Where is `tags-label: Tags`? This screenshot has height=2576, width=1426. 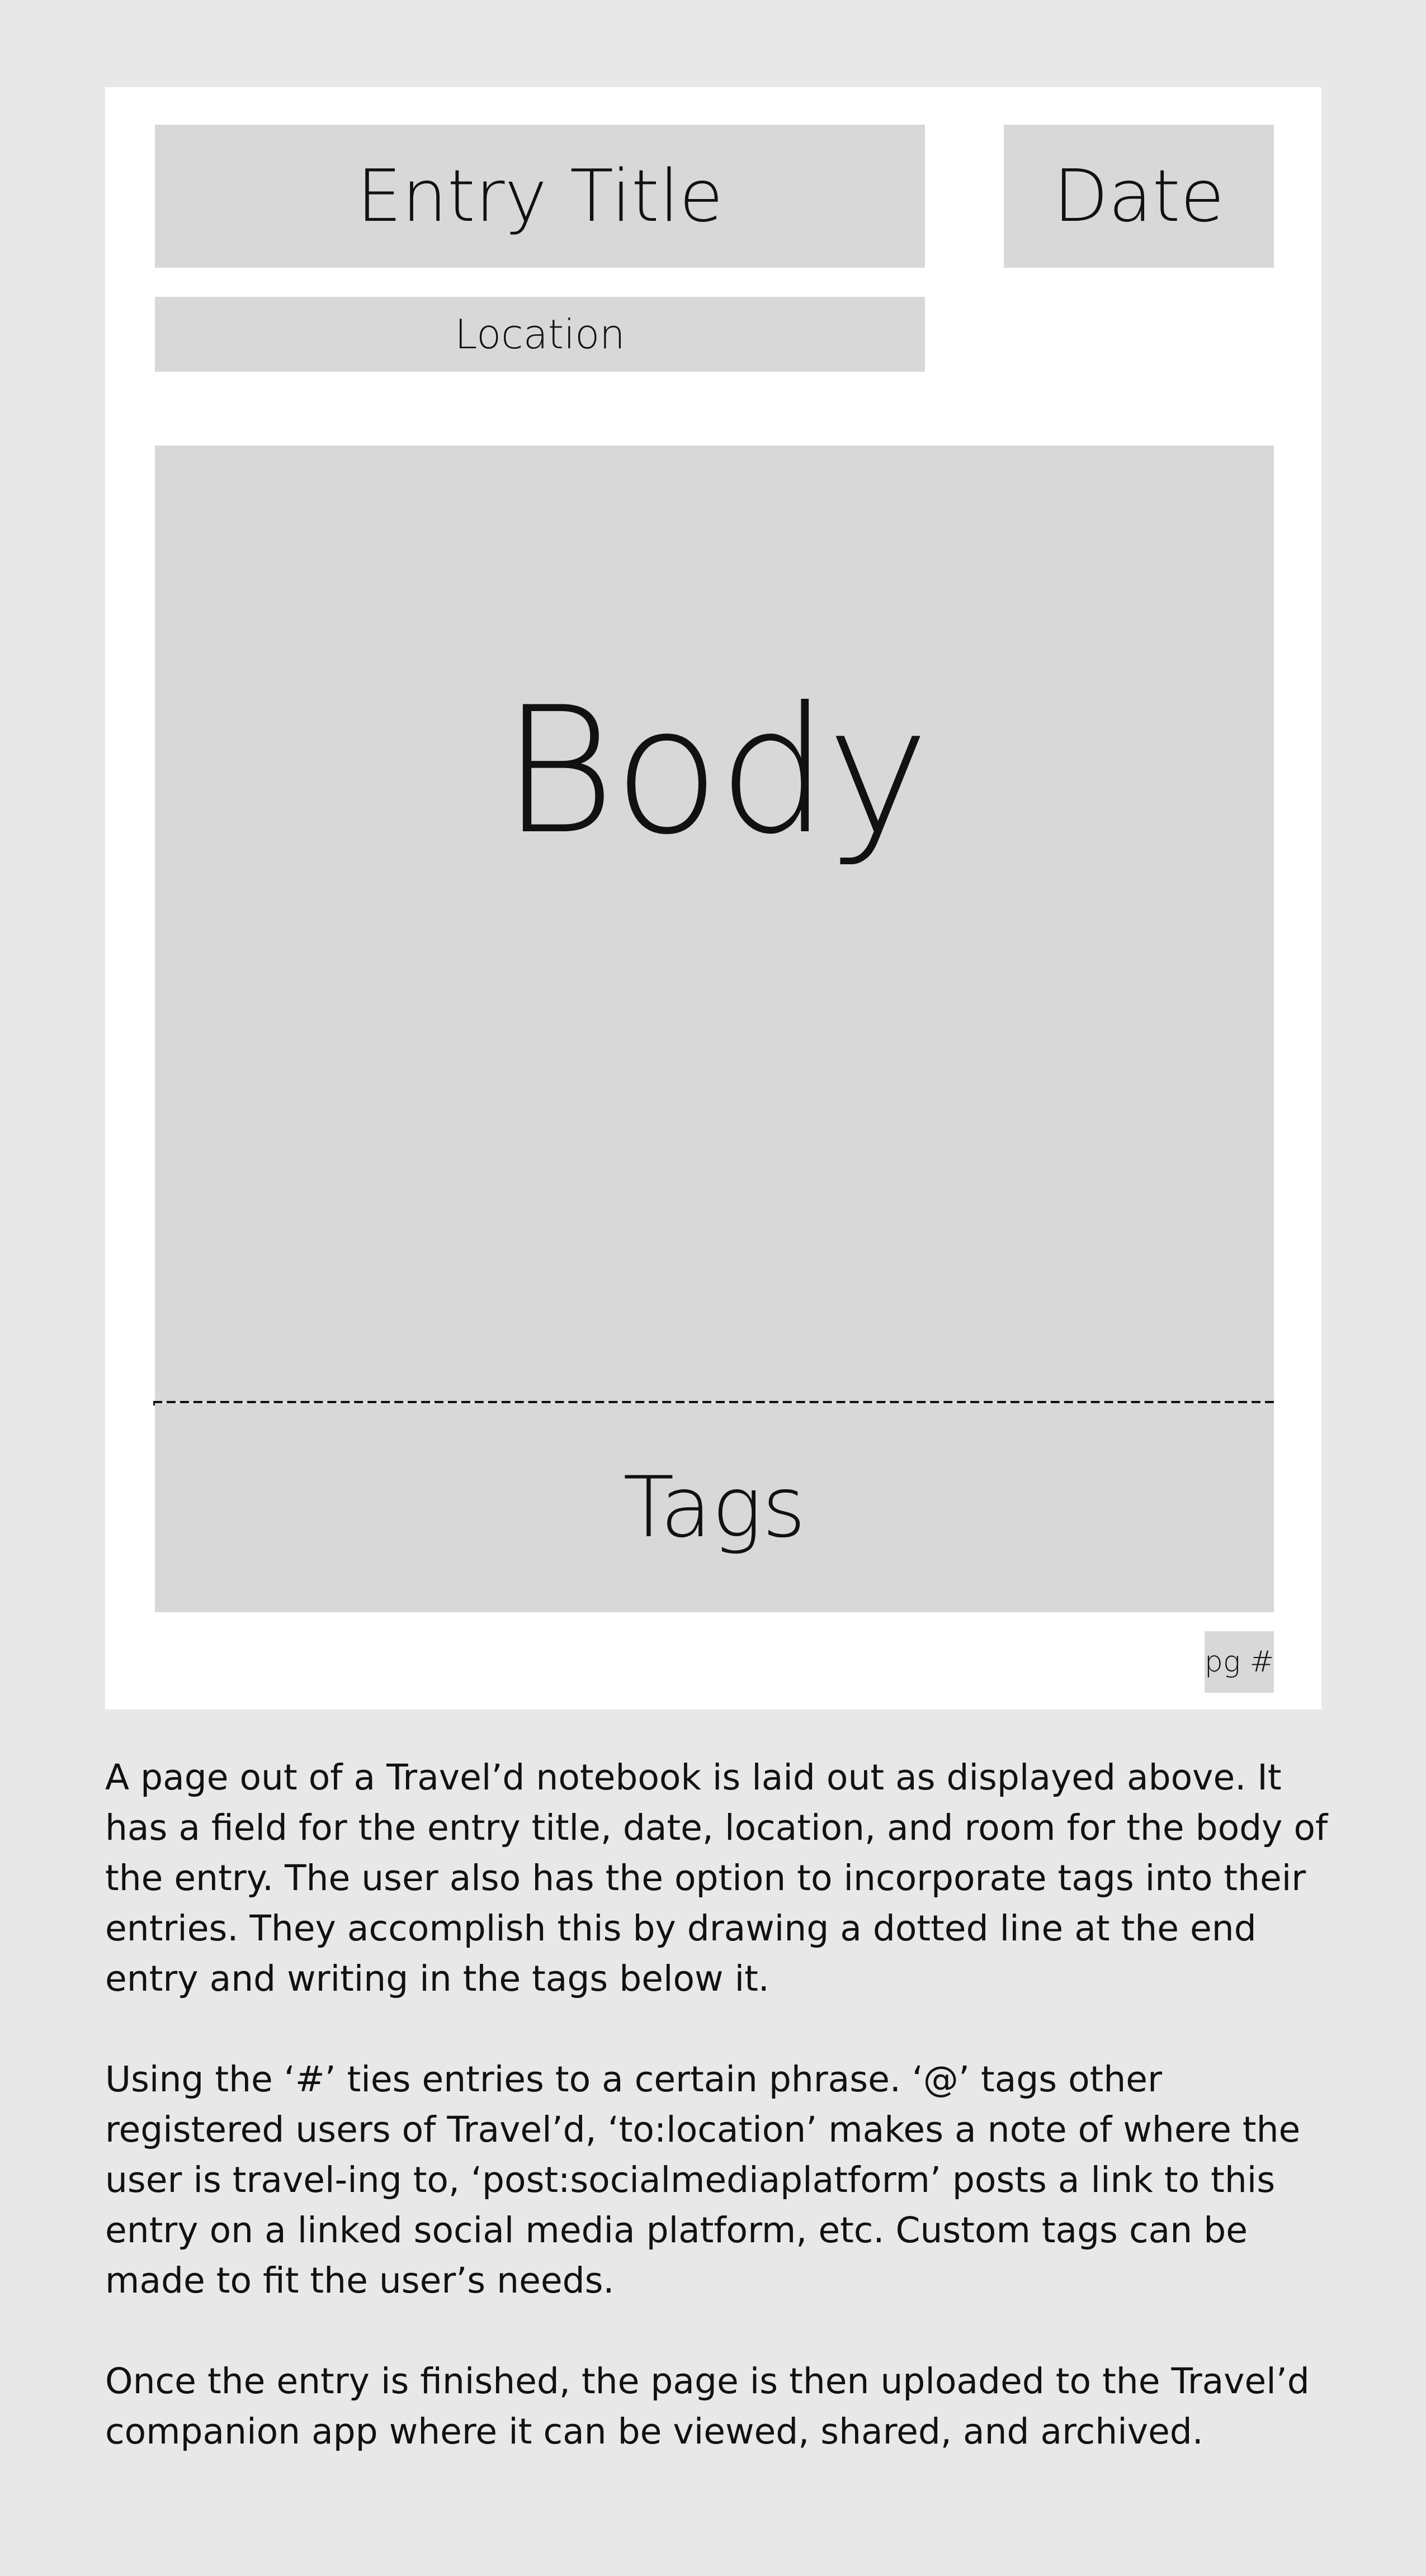
tags-label: Tags is located at coordinates (714, 1508).